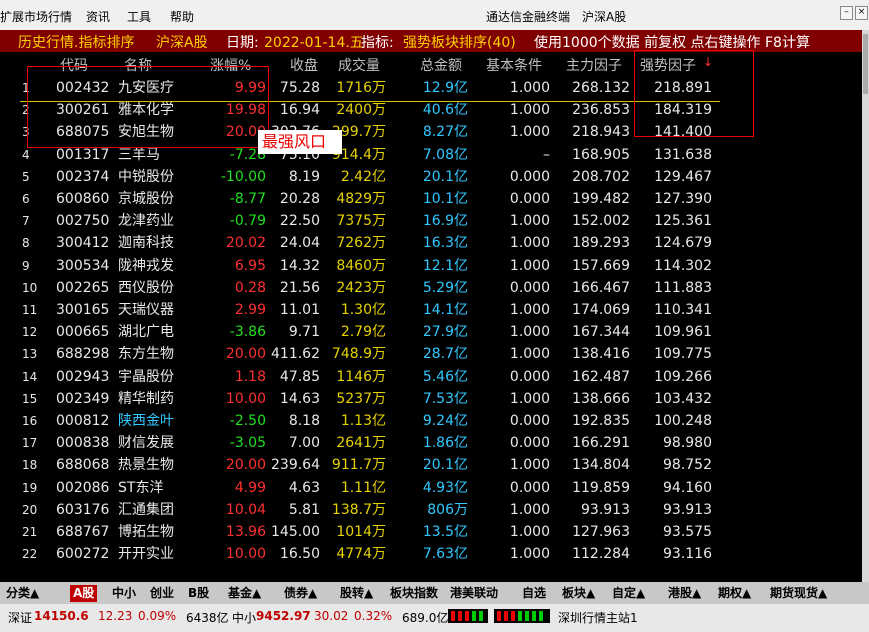  Describe the element at coordinates (474, 593) in the screenshot. I see `tab-9: 港美联动` at that location.